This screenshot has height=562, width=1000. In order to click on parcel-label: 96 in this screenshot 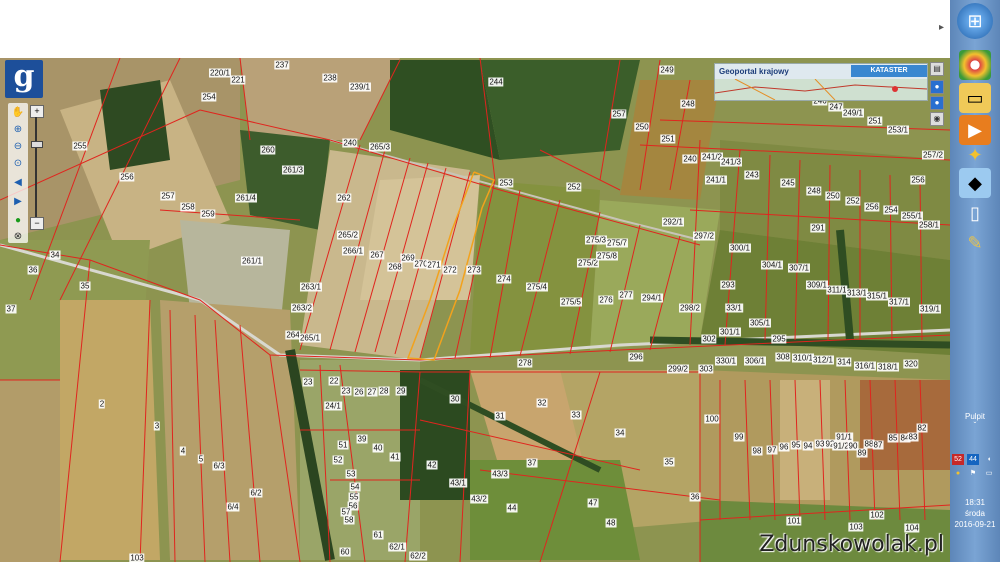, I will do `click(784, 447)`.